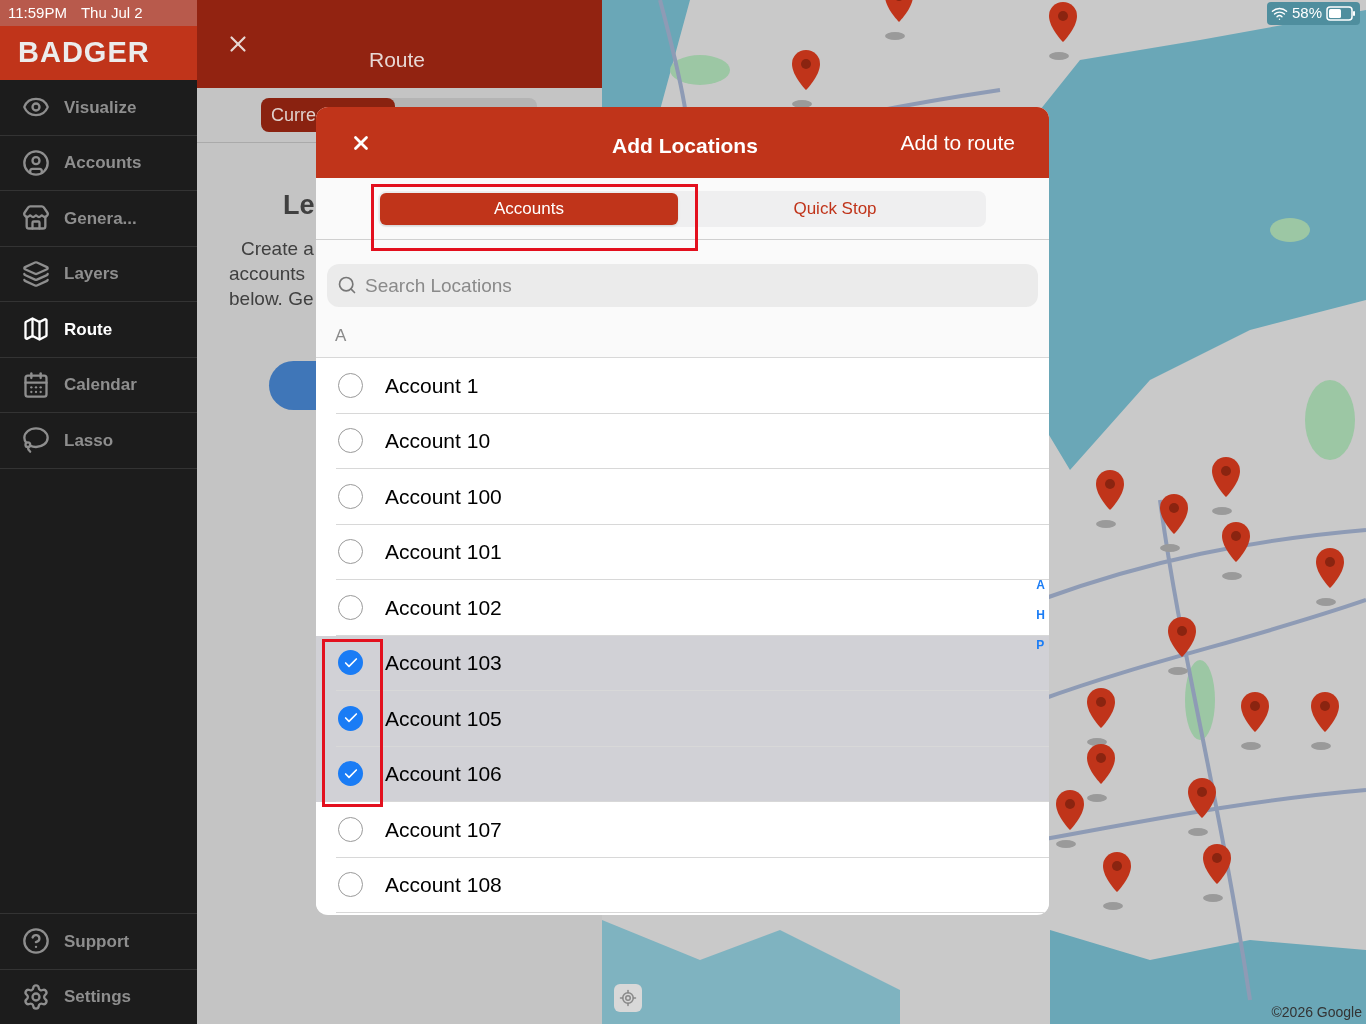 The width and height of the screenshot is (1366, 1024). I want to click on account-name: Account 10, so click(438, 441).